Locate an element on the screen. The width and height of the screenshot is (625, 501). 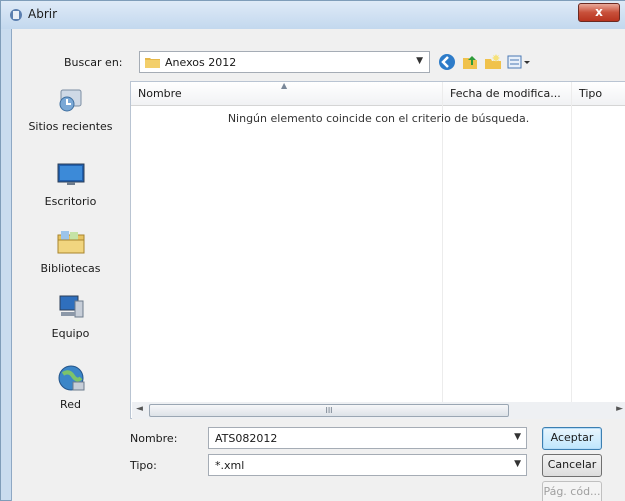
place-label: Bibliotecas is located at coordinates (70, 268).